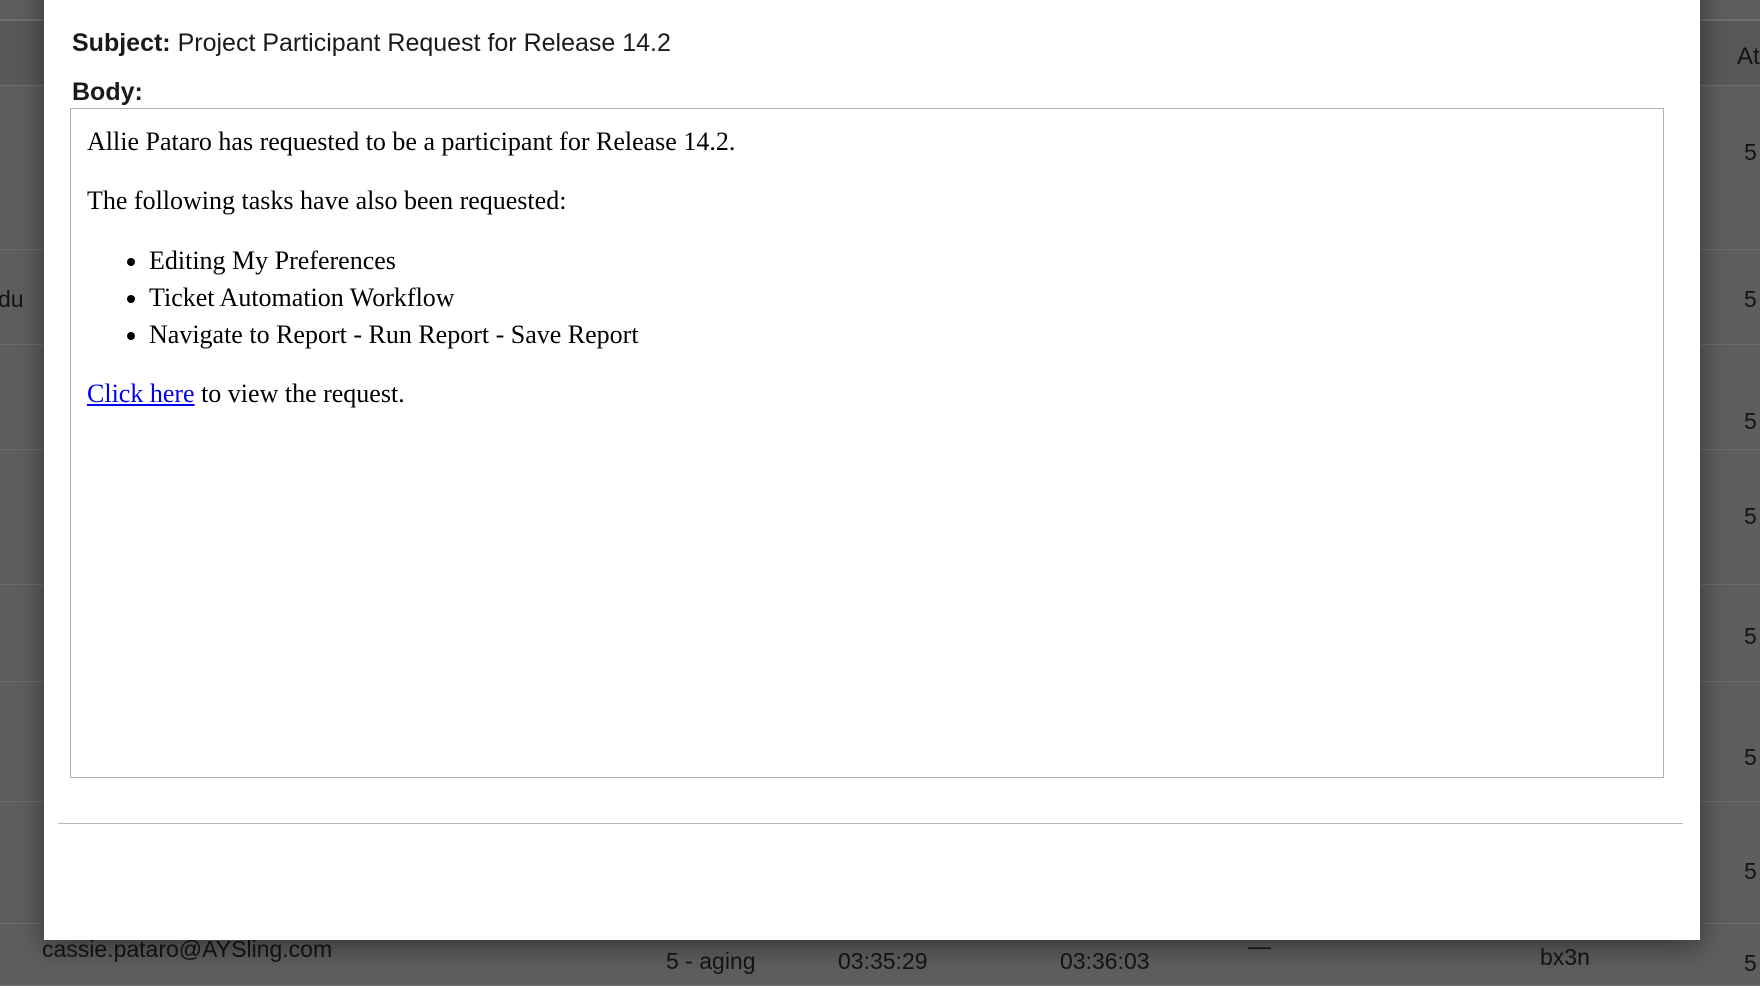  I want to click on dialog-footer: Close, so click(872, 881).